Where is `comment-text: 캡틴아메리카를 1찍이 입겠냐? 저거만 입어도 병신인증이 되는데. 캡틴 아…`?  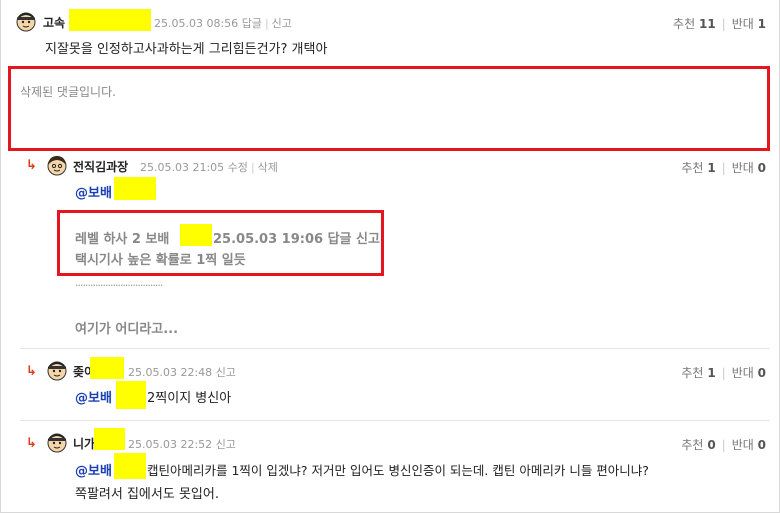
comment-text: 캡틴아메리카를 1찍이 입겠냐? 저거만 입어도 병신인증이 되는데. 캡틴 아… is located at coordinates (398, 470).